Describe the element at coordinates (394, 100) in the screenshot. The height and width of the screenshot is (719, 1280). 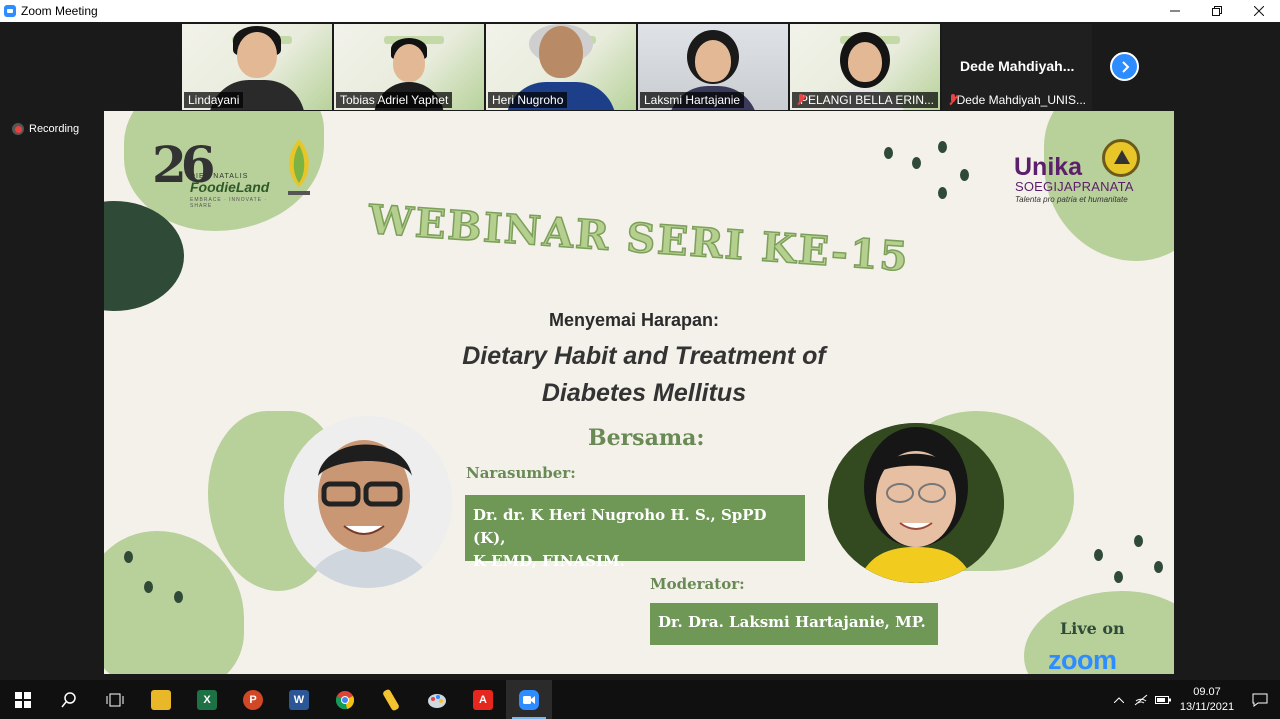
I see `participant-name: Tobias Adriel Yaphet` at that location.